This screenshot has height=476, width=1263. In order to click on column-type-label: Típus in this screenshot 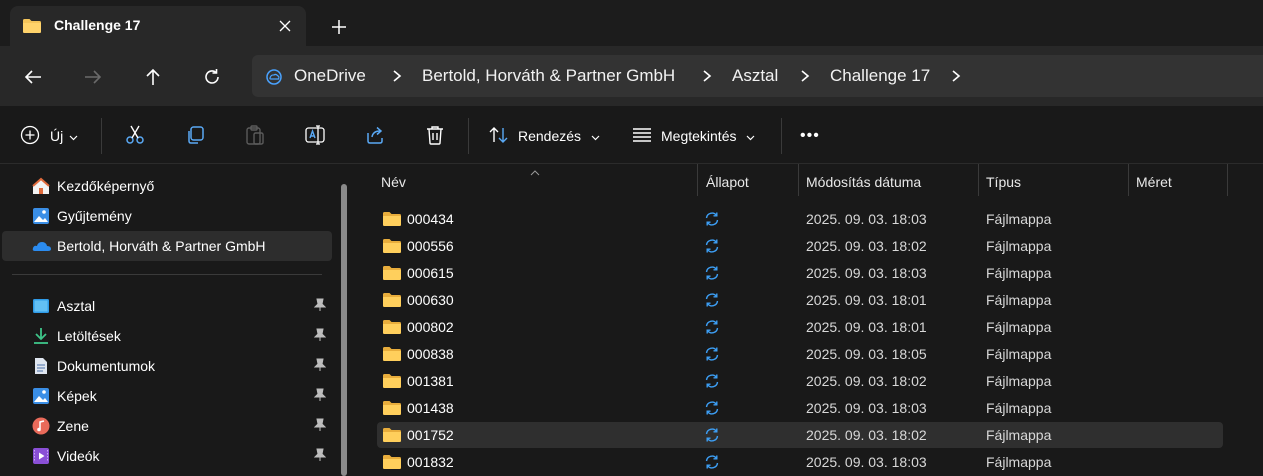, I will do `click(1004, 182)`.